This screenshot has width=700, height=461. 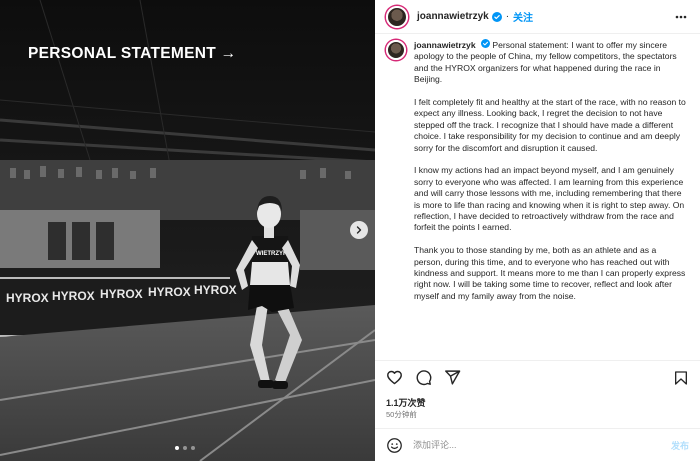 What do you see at coordinates (397, 16) in the screenshot?
I see `avatar` at bounding box center [397, 16].